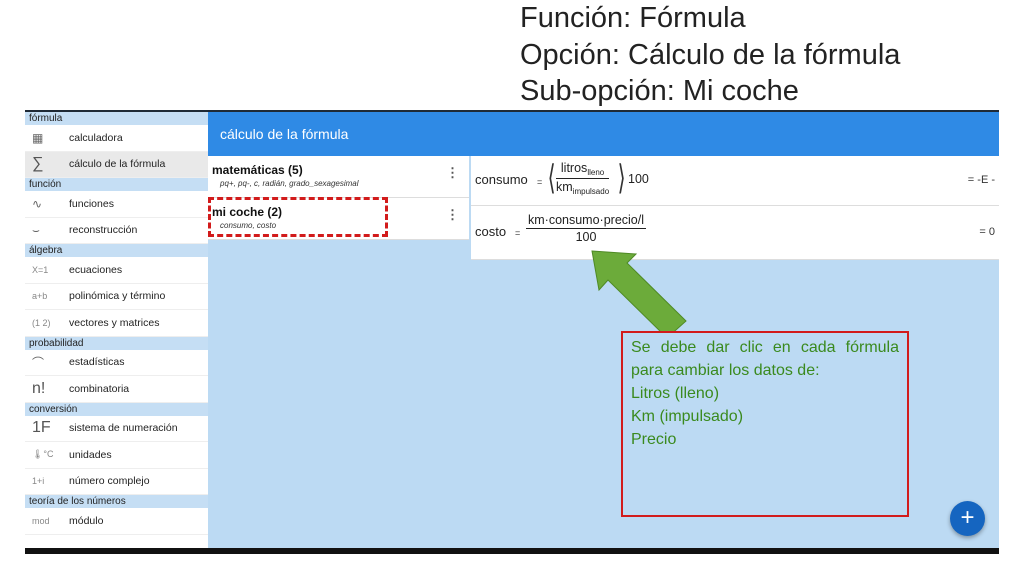 The width and height of the screenshot is (1024, 576). Describe the element at coordinates (687, 416) in the screenshot. I see `note-line-4: Km (impulsado)` at that location.